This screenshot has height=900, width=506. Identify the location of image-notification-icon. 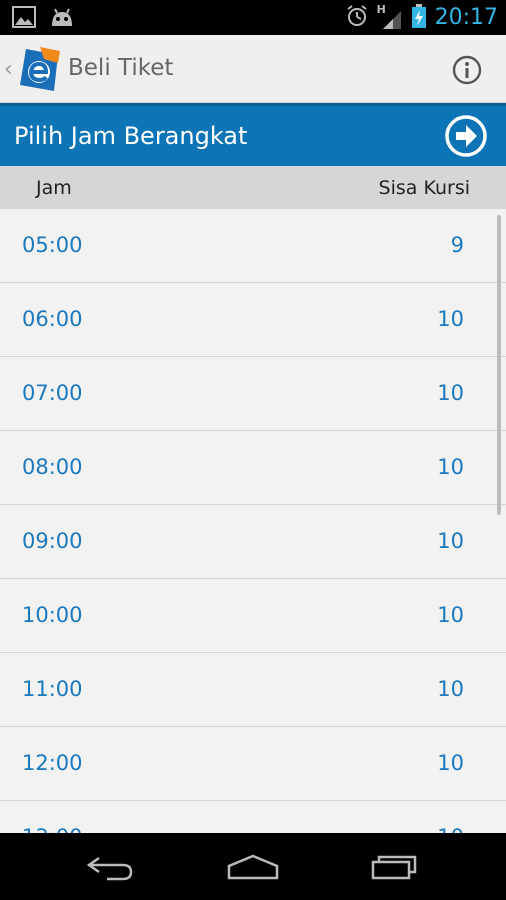
(24, 19).